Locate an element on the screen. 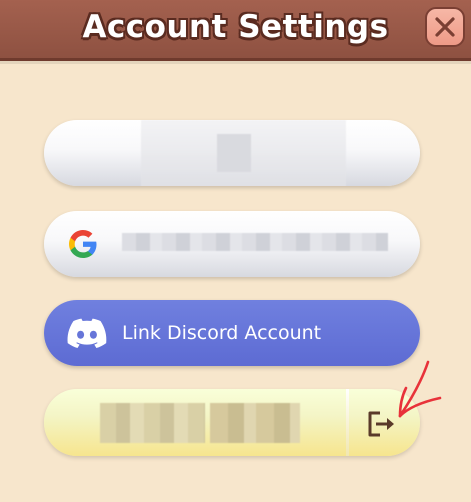 The image size is (471, 502). google-account-row is located at coordinates (232, 244).